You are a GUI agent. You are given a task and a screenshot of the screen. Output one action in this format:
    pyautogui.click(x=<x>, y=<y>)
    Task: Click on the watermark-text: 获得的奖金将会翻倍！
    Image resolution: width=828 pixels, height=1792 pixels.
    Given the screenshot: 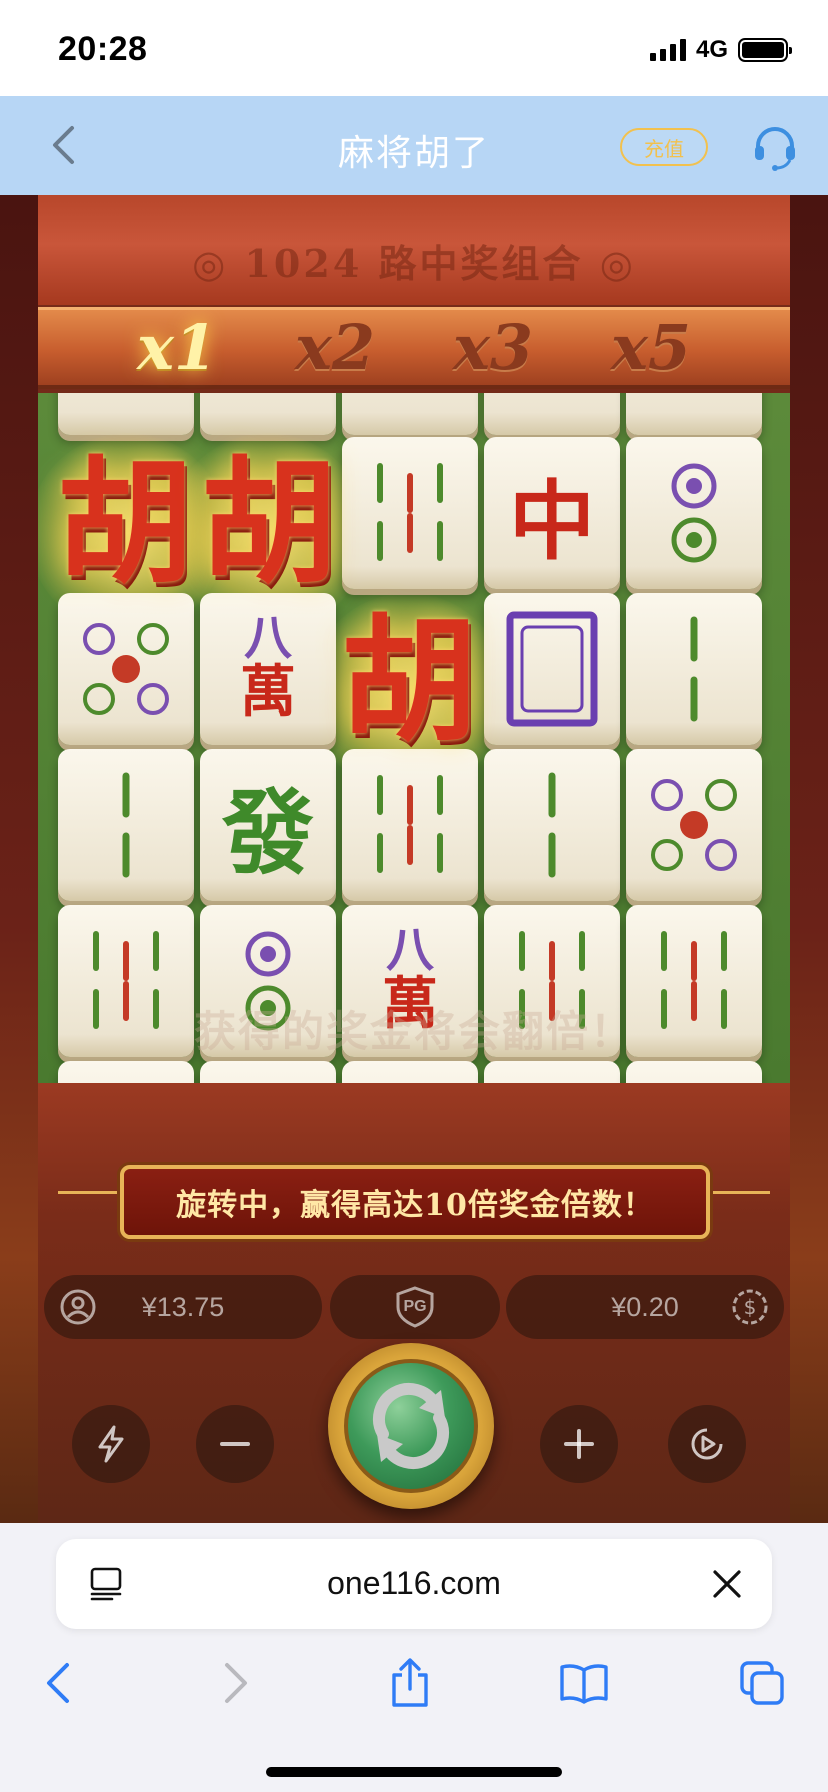 What is the action you would take?
    pyautogui.click(x=413, y=1031)
    